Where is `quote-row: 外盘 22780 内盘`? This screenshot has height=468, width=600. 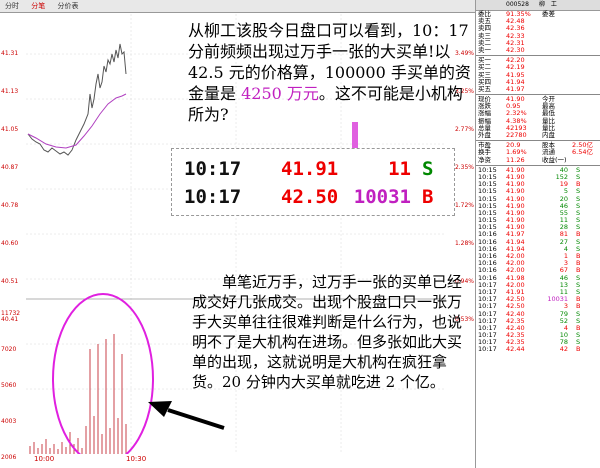
quote-row: 外盘 22780 内盘 is located at coordinates (538, 135).